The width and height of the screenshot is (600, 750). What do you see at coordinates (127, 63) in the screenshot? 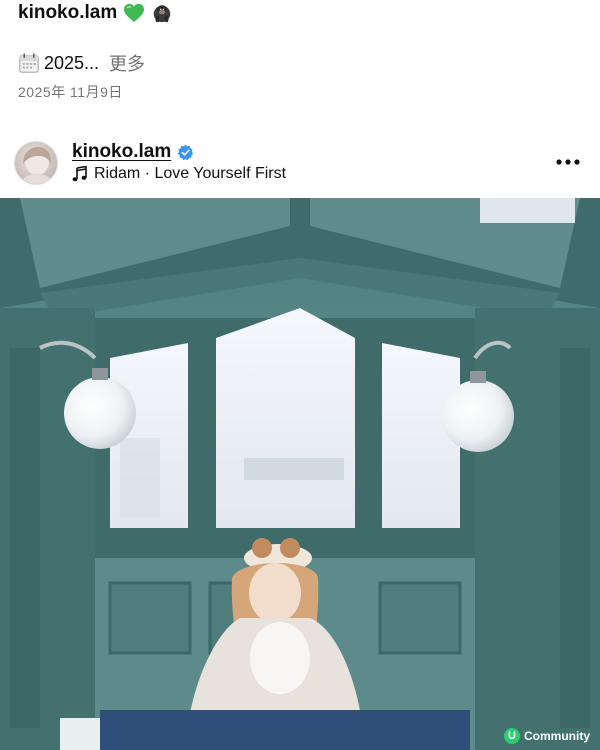
I see `more-link: 更多` at bounding box center [127, 63].